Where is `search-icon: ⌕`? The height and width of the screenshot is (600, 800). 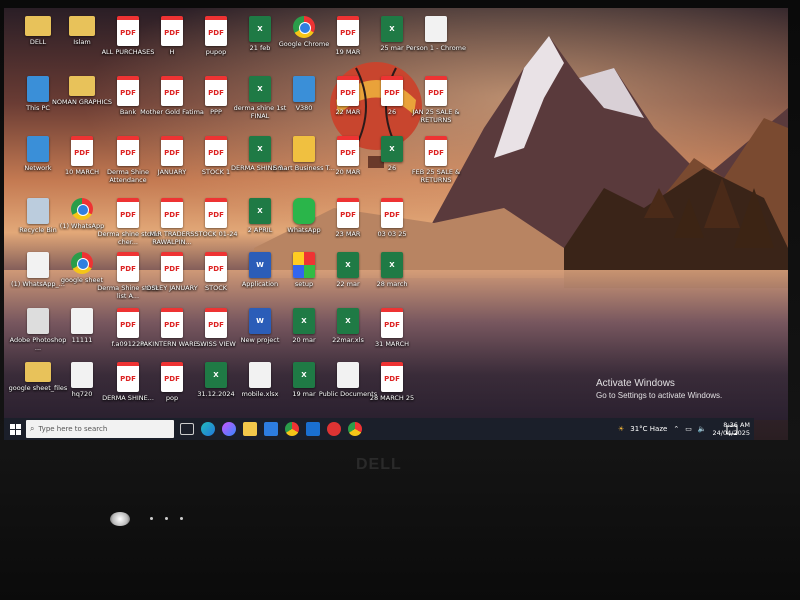
search-icon: ⌕ is located at coordinates (32, 428).